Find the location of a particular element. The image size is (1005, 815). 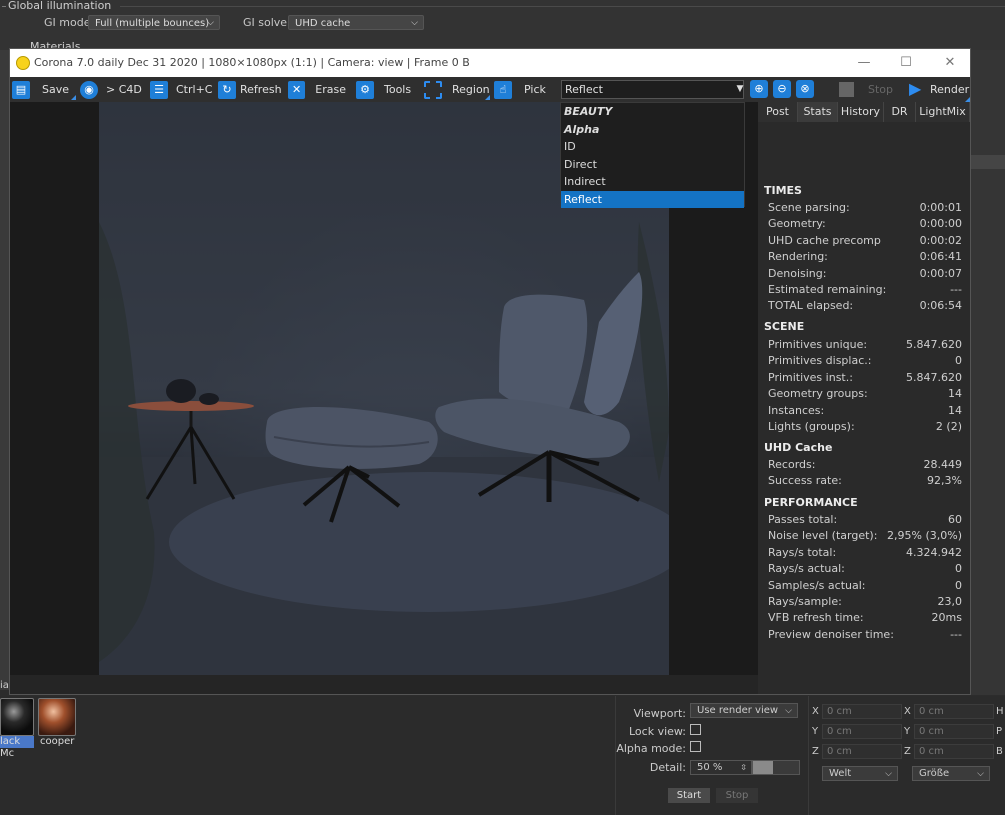

stat-value: 0 is located at coordinates (958, 569).